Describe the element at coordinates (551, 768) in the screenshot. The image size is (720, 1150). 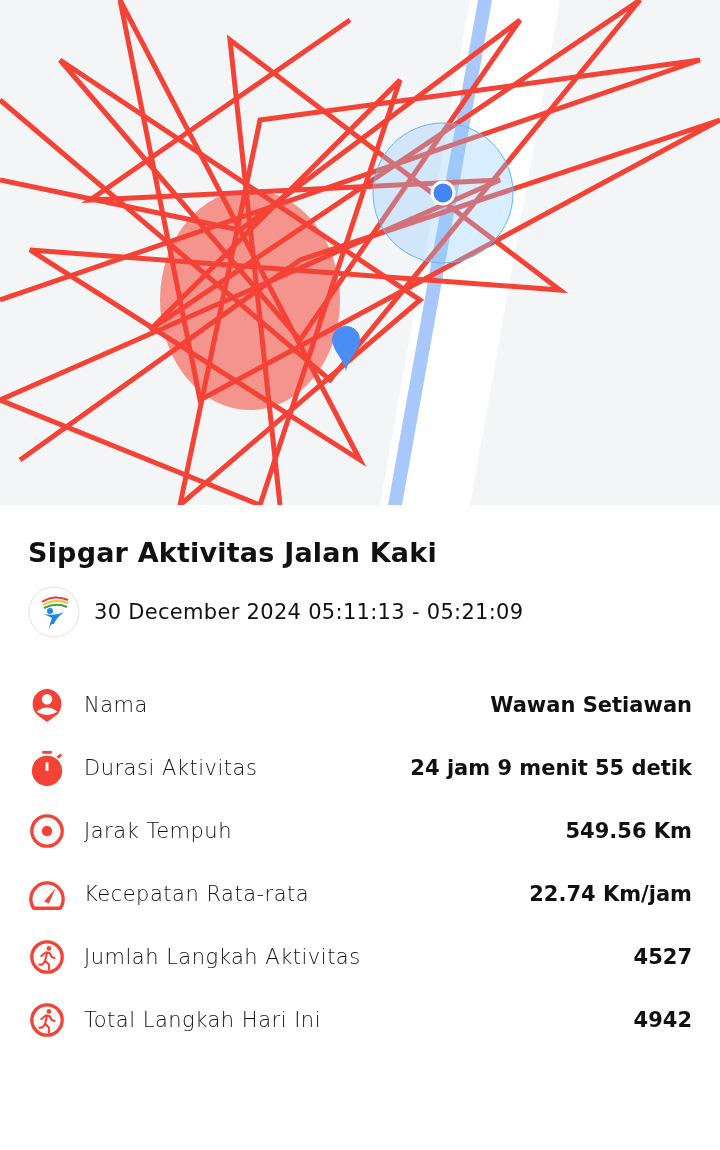
I see `stat-value: 24 jam 9 menit 55 detik` at that location.